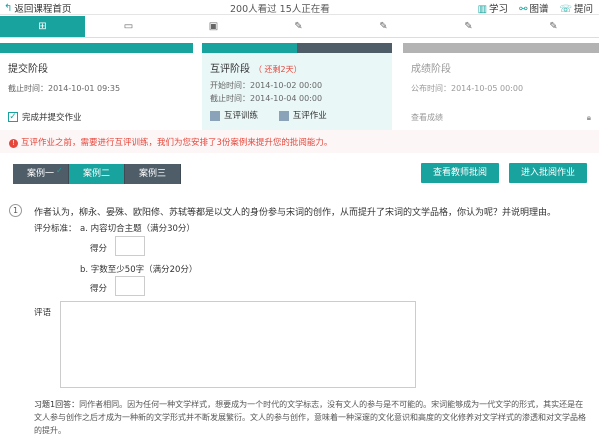 The width and height of the screenshot is (599, 447). What do you see at coordinates (344, 48) in the screenshot?
I see `peer-stage-bar-remaining` at bounding box center [344, 48].